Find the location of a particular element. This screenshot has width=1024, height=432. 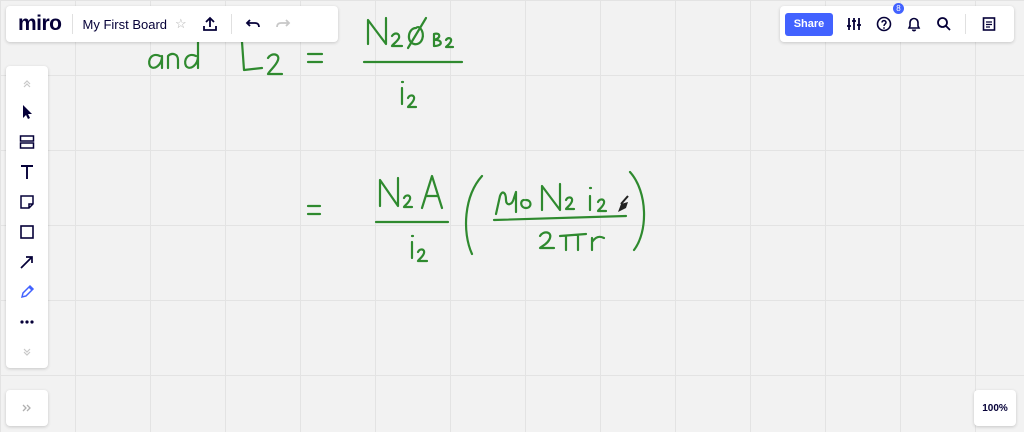

template-icon is located at coordinates (27, 142).